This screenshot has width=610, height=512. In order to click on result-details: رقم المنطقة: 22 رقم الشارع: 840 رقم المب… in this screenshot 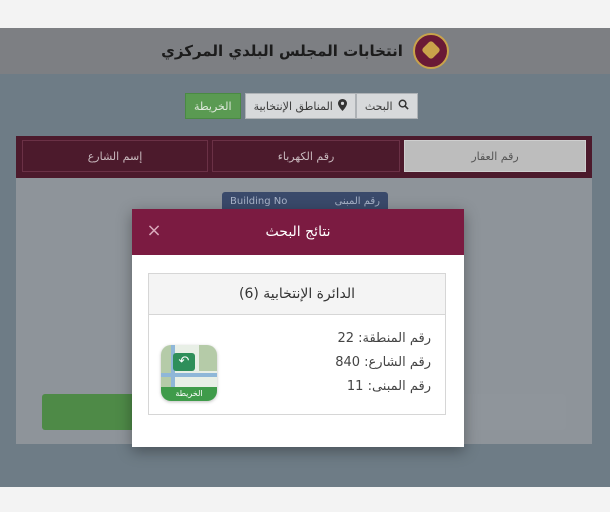, I will do `click(383, 363)`.